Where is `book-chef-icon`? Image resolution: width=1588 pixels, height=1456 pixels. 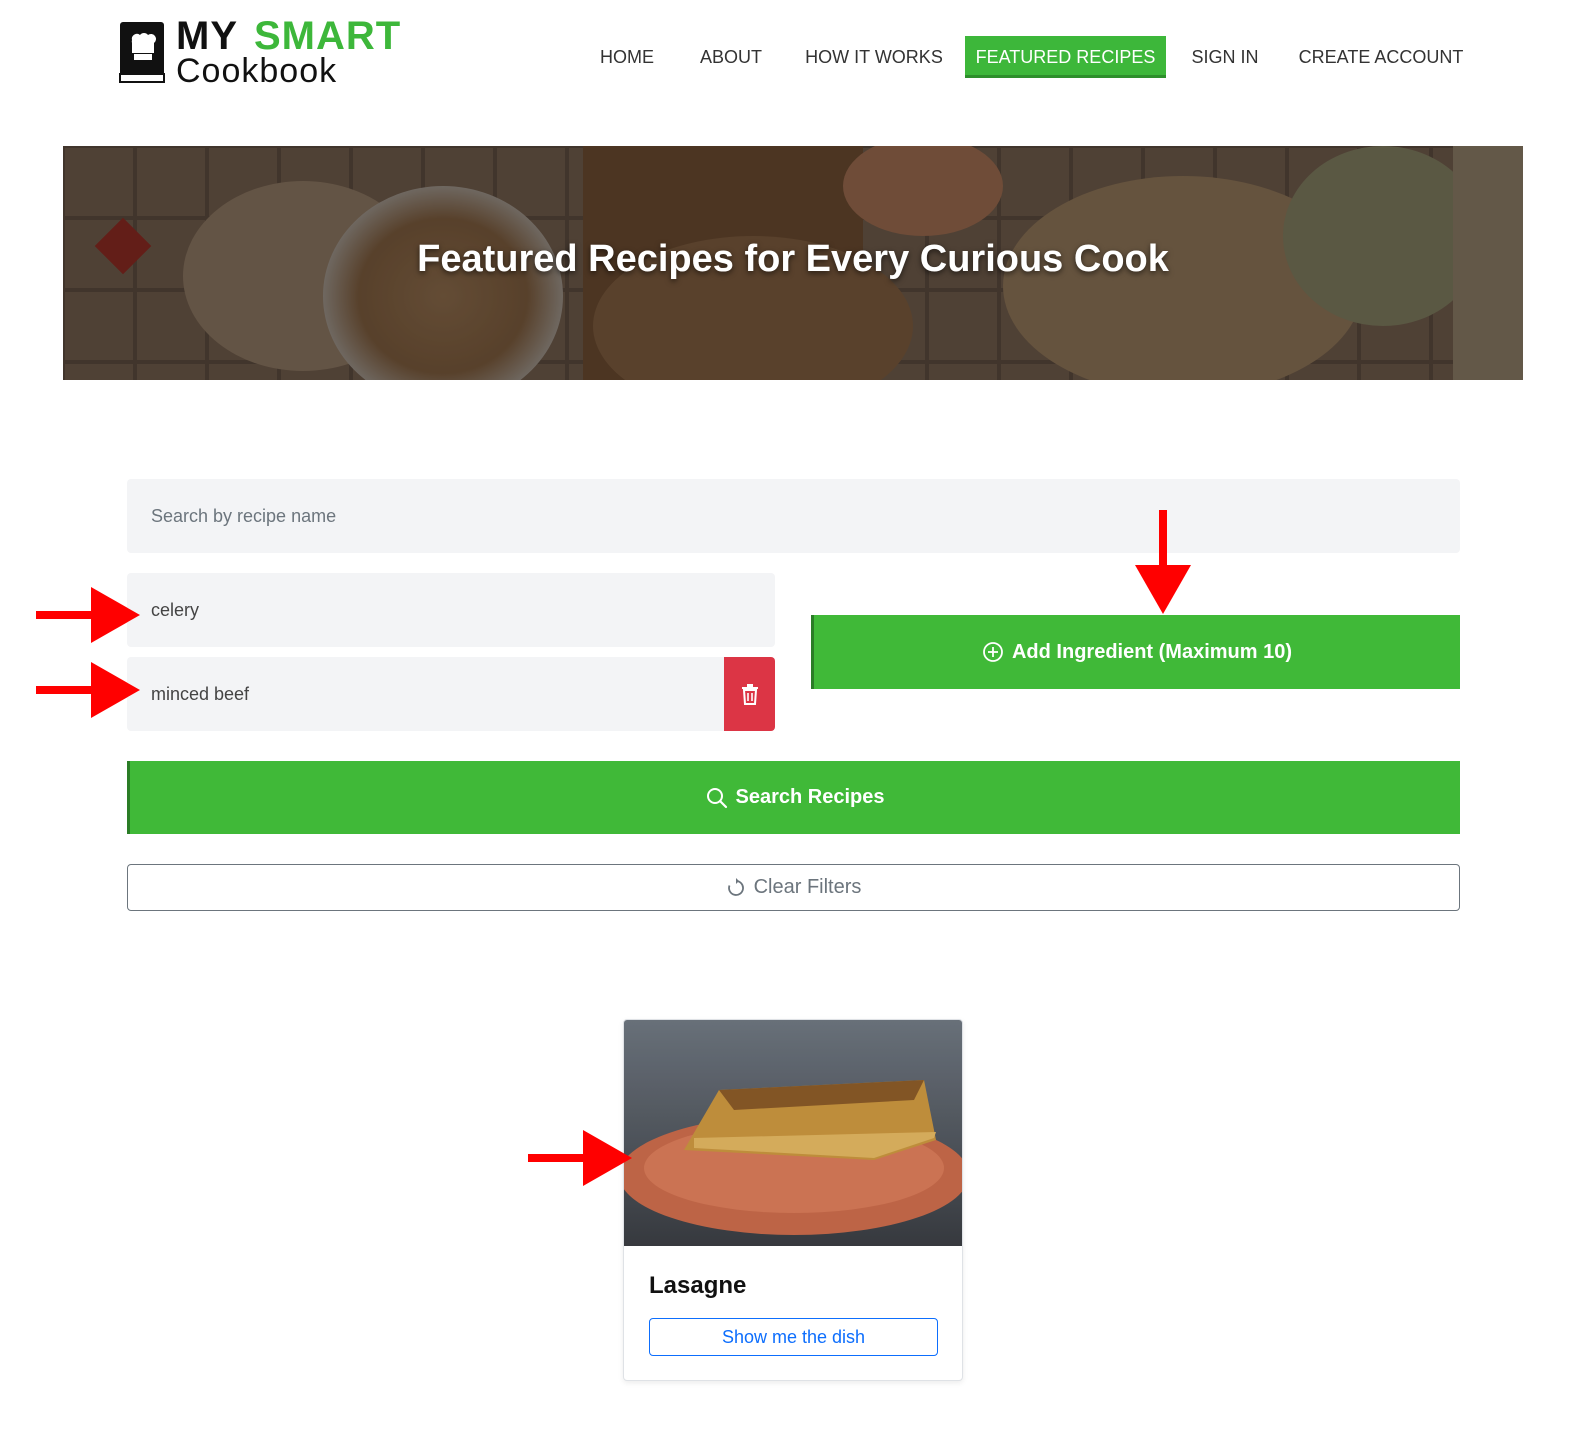
book-chef-icon is located at coordinates (142, 52).